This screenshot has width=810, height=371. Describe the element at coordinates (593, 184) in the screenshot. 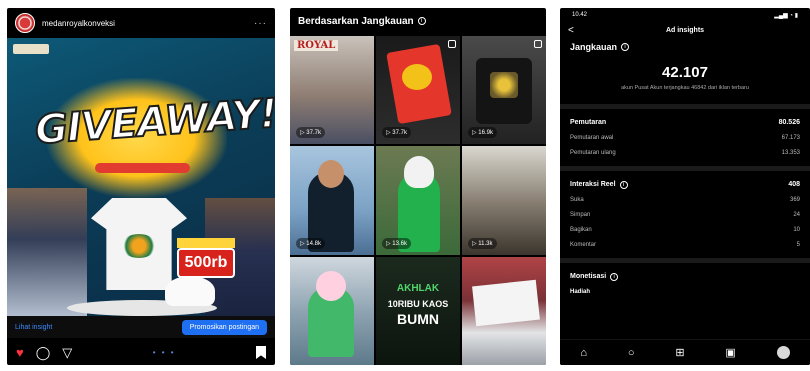

I see `reel-interactions-label: Interaksi Reel` at that location.